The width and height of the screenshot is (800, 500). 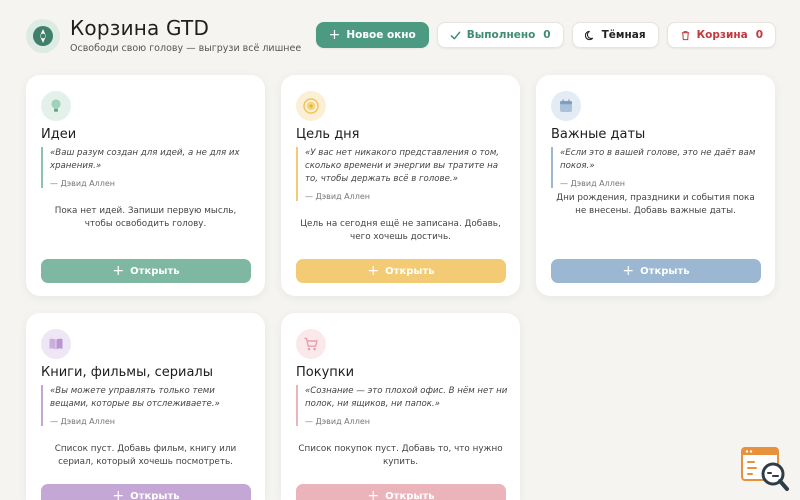 I want to click on done-label: Выполнено, so click(x=501, y=35).